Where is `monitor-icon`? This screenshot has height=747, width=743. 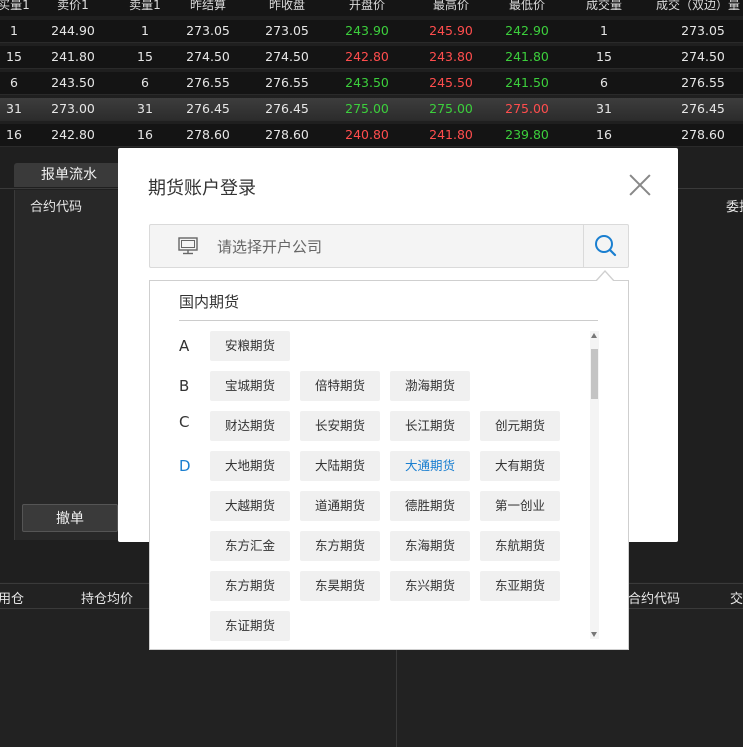 monitor-icon is located at coordinates (188, 246).